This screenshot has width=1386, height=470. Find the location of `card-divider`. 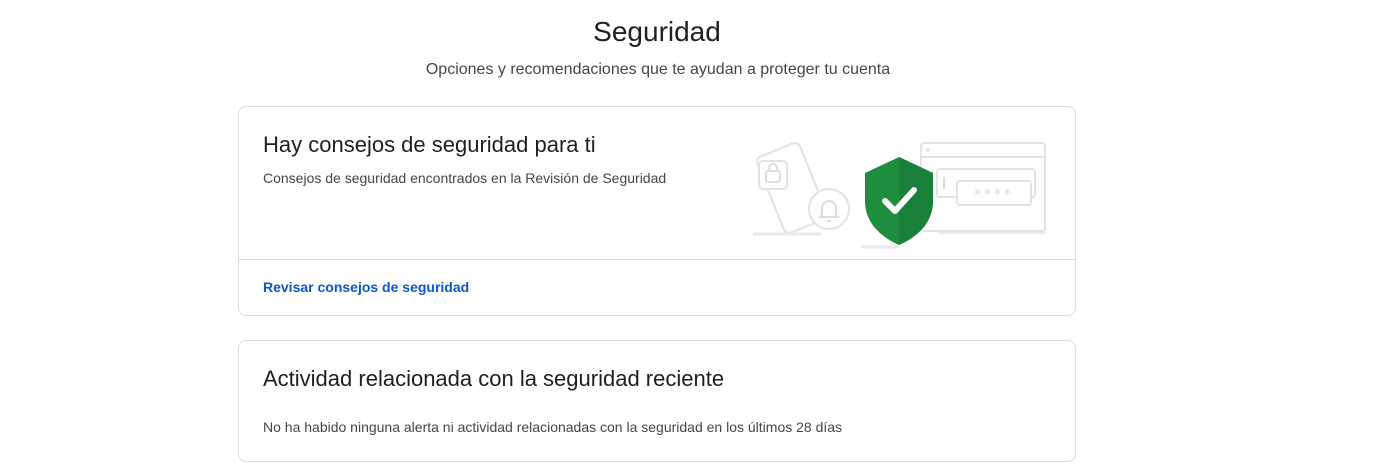

card-divider is located at coordinates (657, 259).